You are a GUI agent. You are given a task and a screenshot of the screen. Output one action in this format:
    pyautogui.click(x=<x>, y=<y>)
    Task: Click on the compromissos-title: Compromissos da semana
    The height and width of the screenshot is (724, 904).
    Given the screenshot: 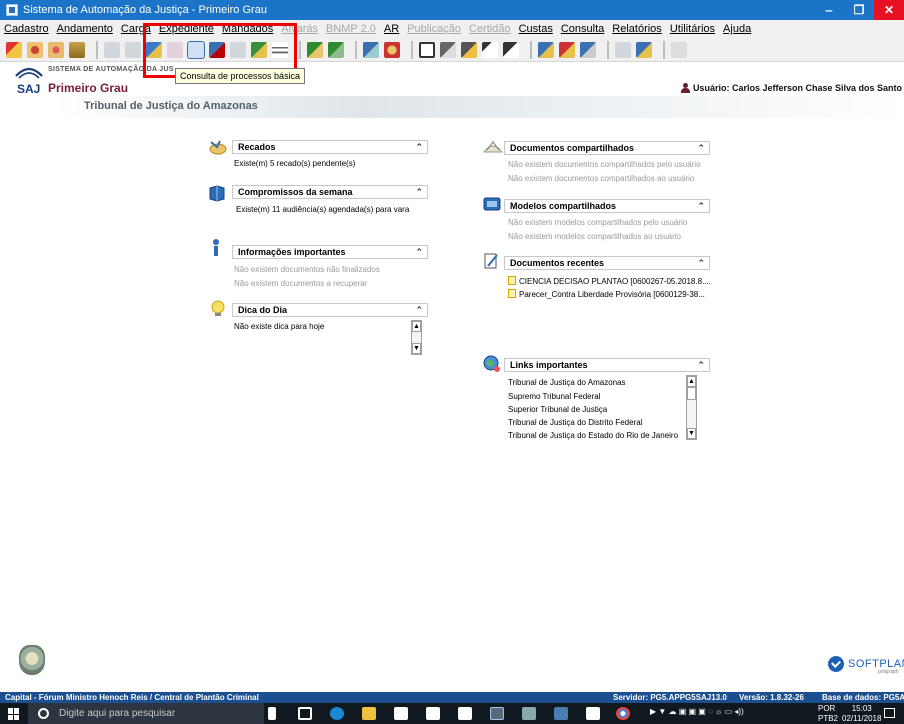 What is the action you would take?
    pyautogui.click(x=295, y=192)
    